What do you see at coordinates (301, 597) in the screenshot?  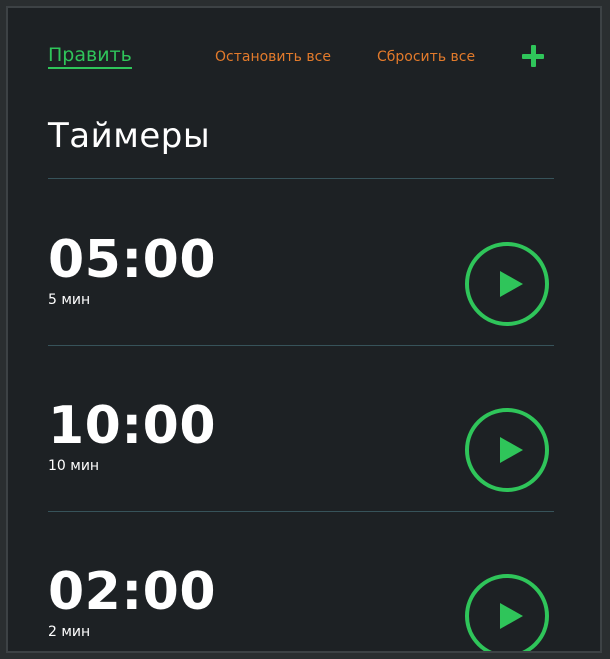 I see `timer-row: 02:00 2 мин` at bounding box center [301, 597].